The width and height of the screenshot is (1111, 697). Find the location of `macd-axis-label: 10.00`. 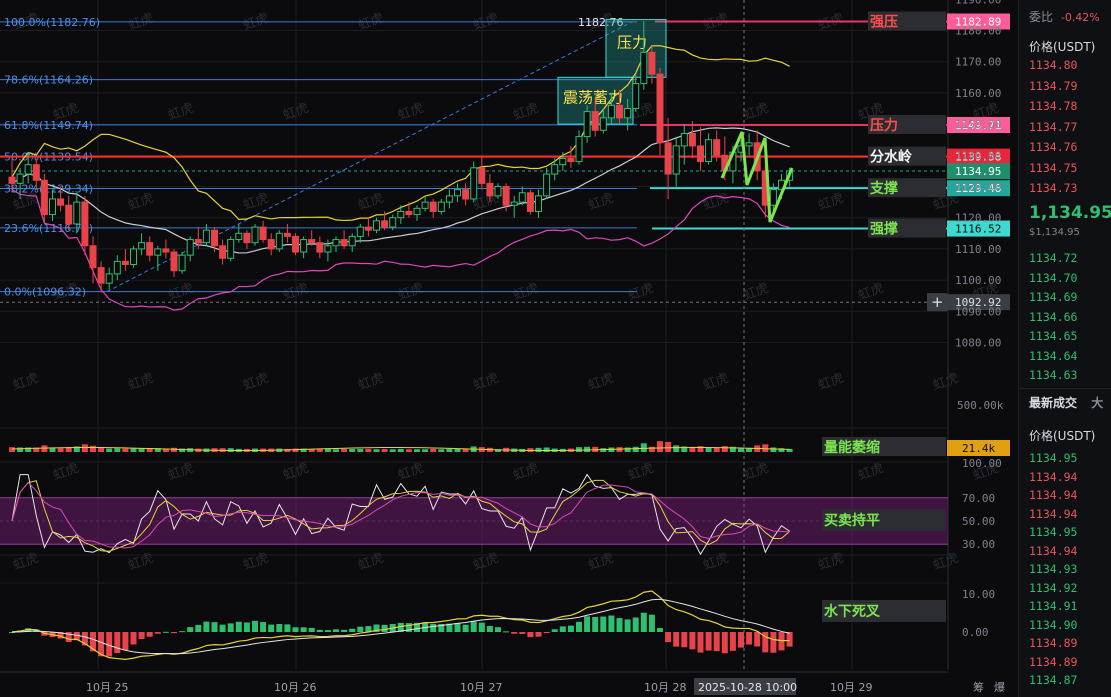

macd-axis-label: 10.00 is located at coordinates (978, 594).